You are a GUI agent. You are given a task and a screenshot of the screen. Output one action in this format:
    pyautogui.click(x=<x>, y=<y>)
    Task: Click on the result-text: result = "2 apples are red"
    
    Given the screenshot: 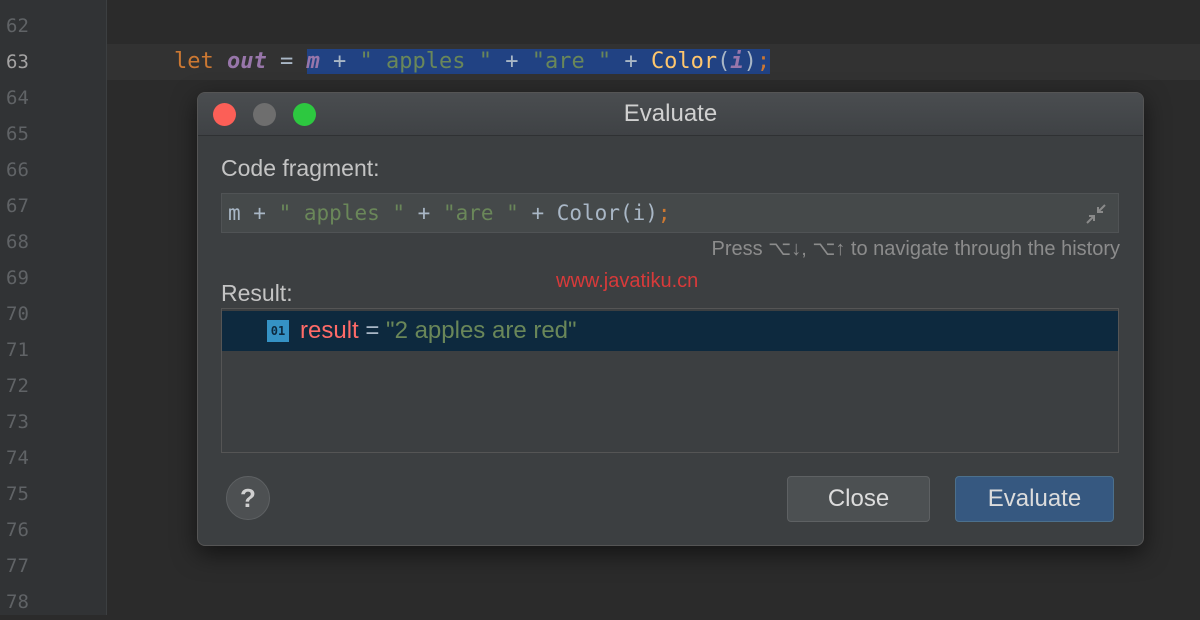 What is the action you would take?
    pyautogui.click(x=438, y=331)
    